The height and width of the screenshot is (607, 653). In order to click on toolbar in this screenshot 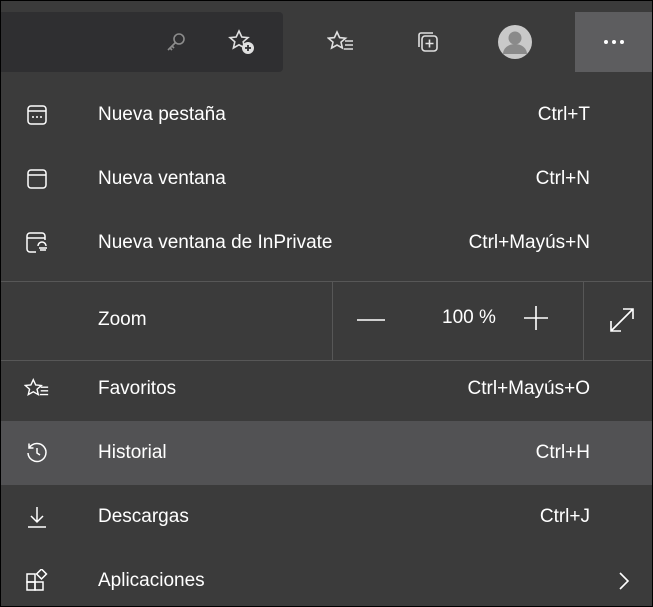, I will do `click(326, 41)`.